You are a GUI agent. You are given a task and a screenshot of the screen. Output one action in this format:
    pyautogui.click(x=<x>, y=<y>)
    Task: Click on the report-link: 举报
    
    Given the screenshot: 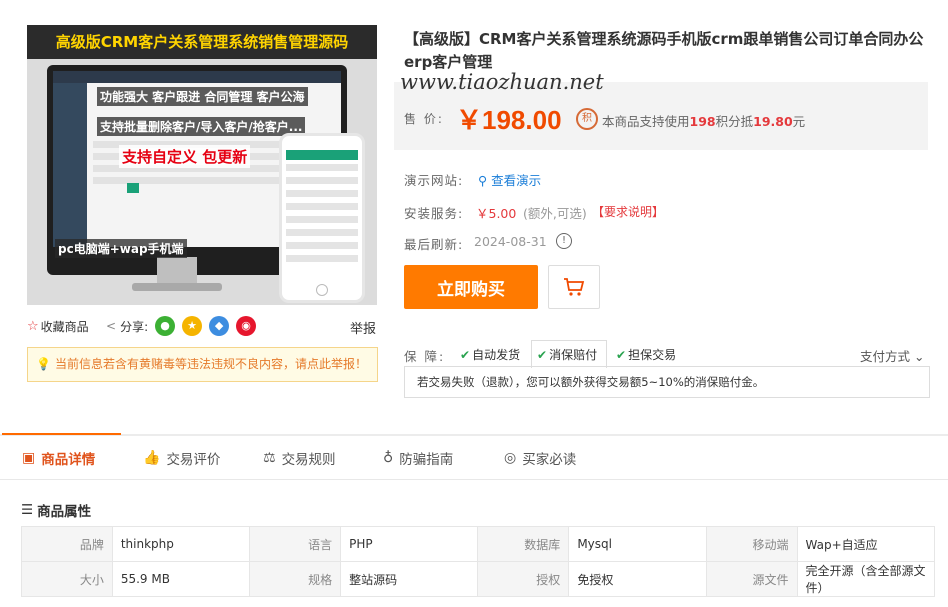 What is the action you would take?
    pyautogui.click(x=363, y=327)
    